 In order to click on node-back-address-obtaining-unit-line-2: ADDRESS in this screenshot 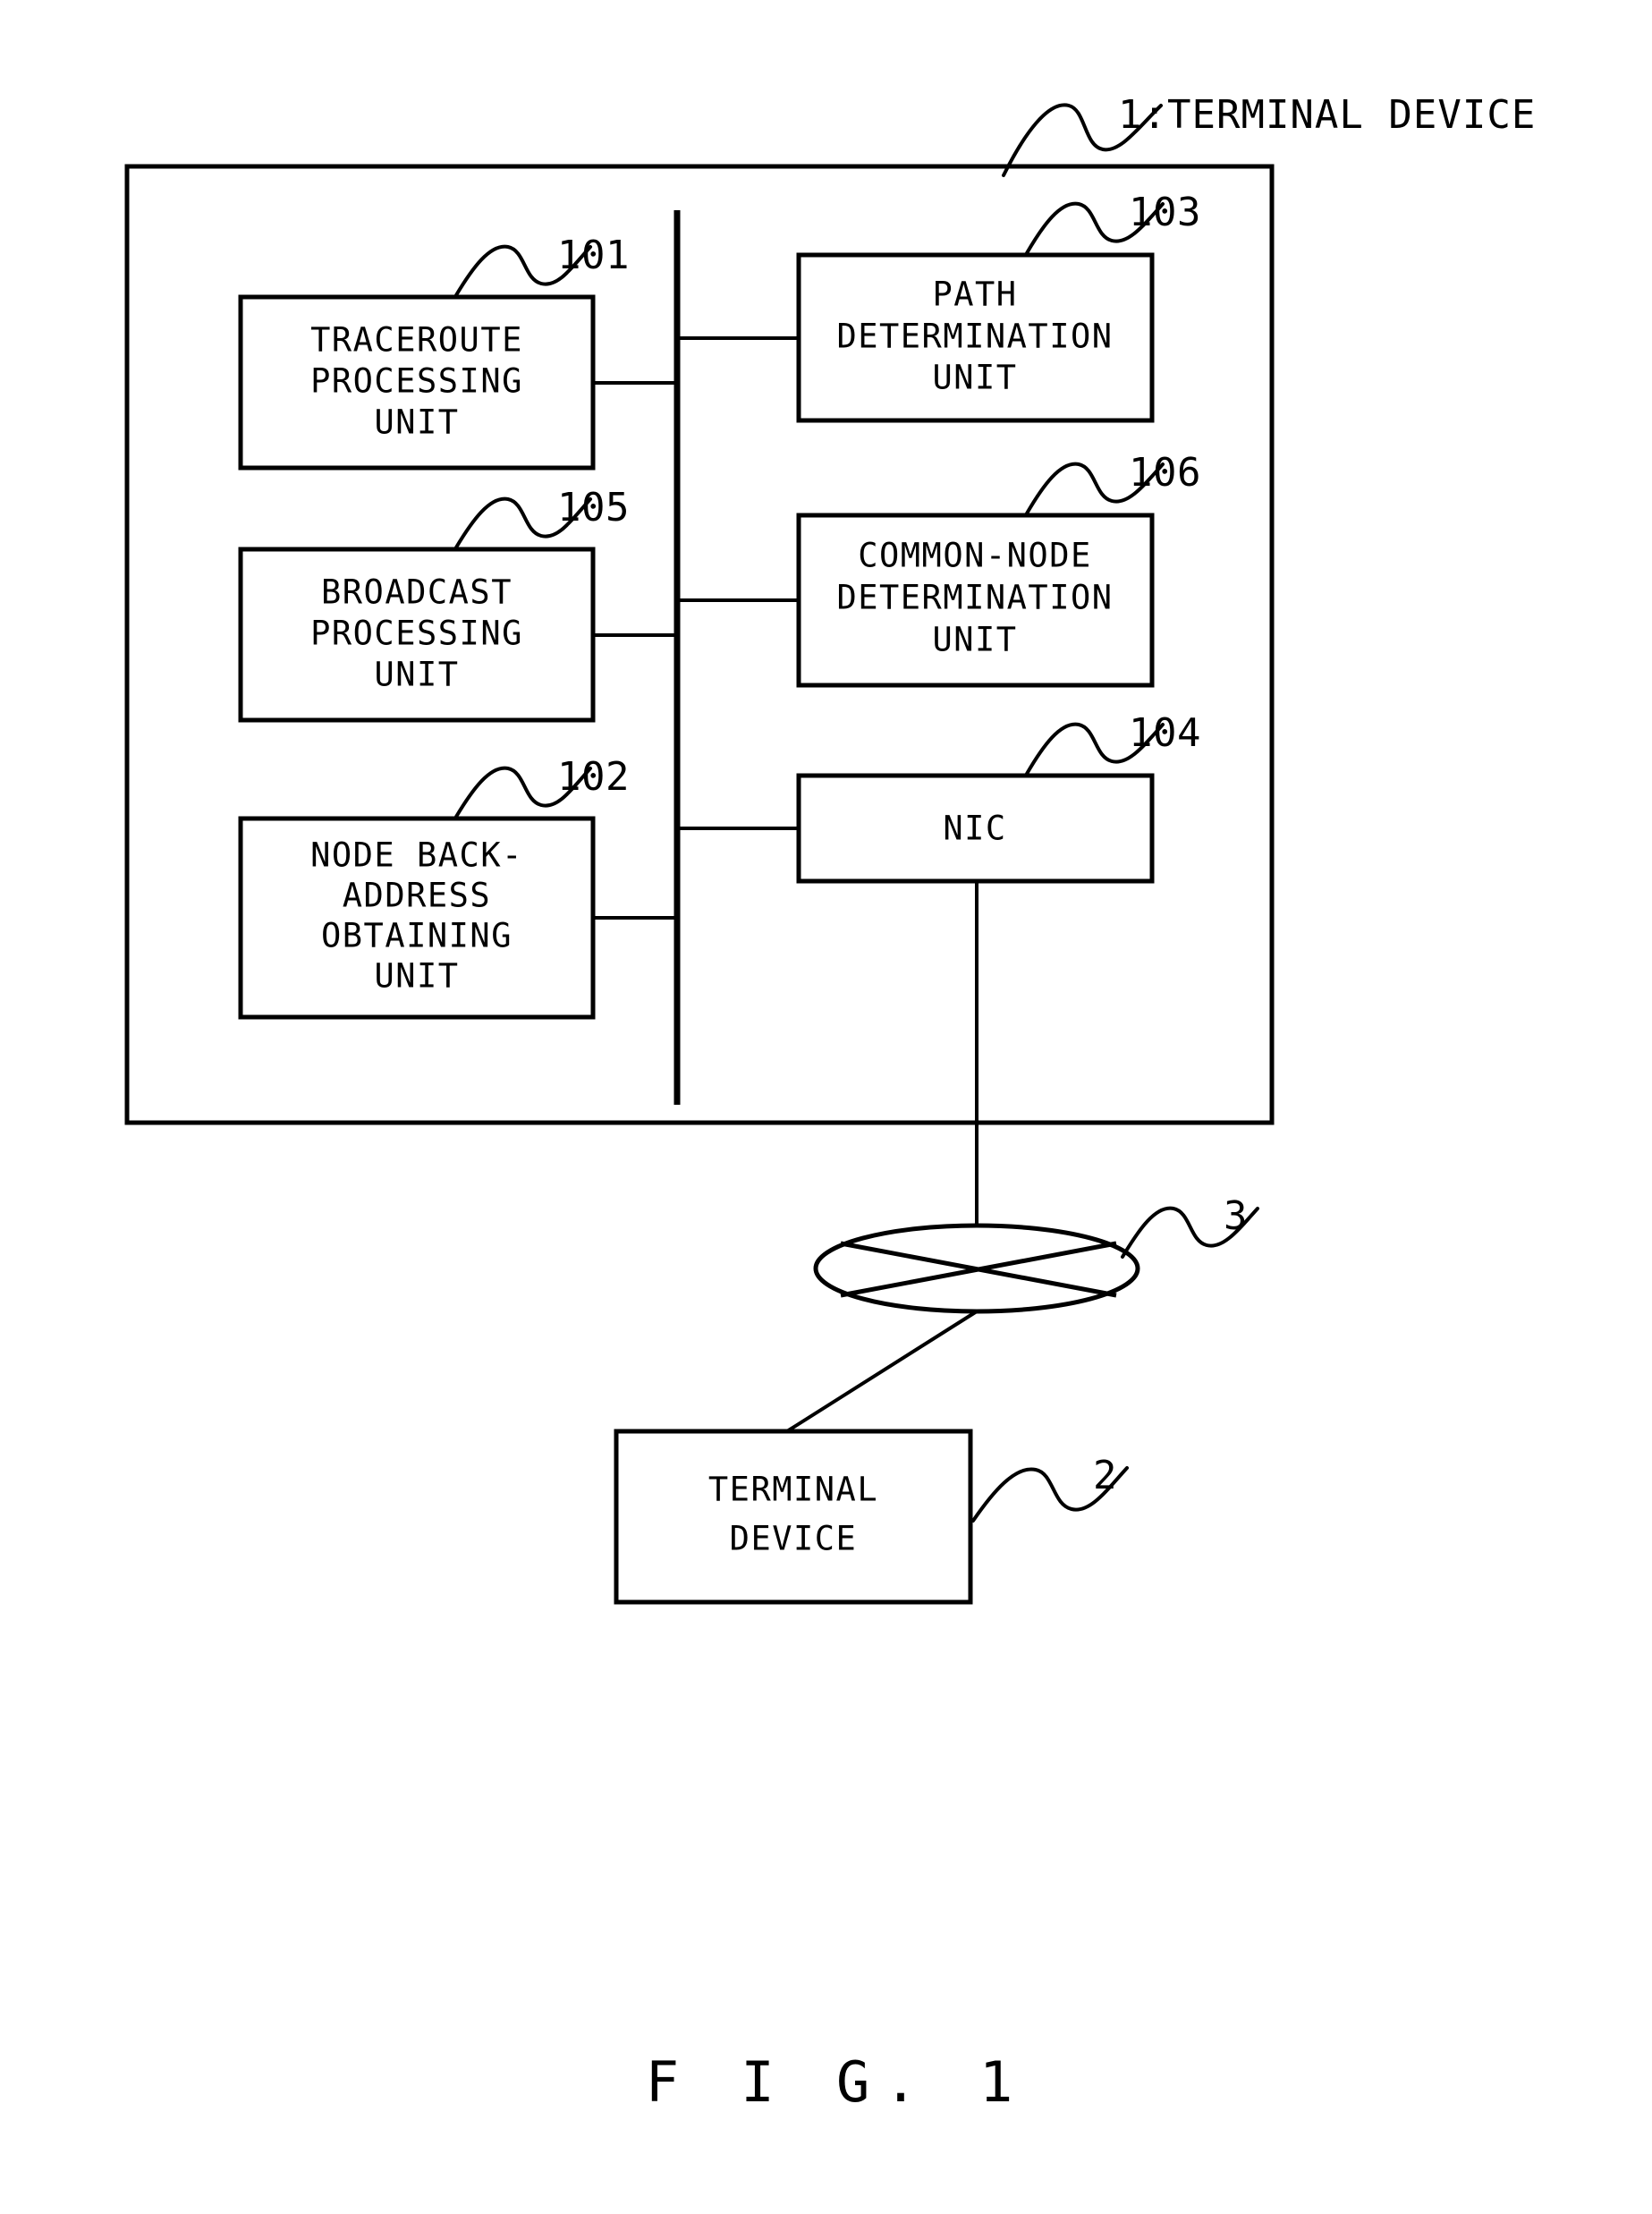, I will do `click(417, 896)`.